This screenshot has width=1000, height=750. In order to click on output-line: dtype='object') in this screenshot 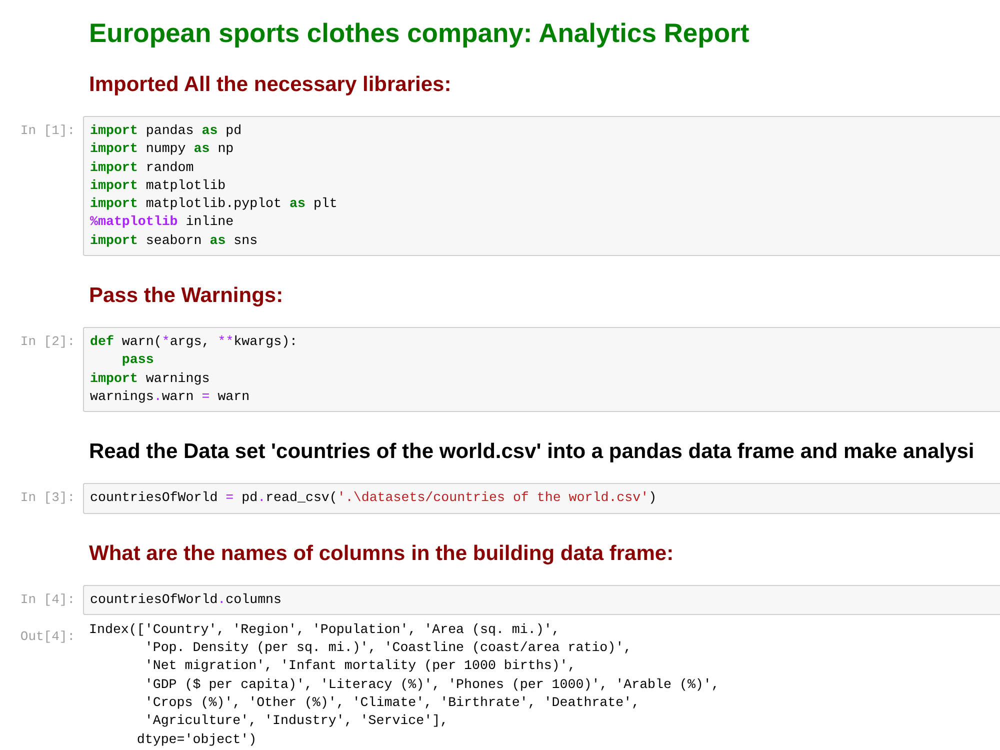, I will do `click(196, 739)`.